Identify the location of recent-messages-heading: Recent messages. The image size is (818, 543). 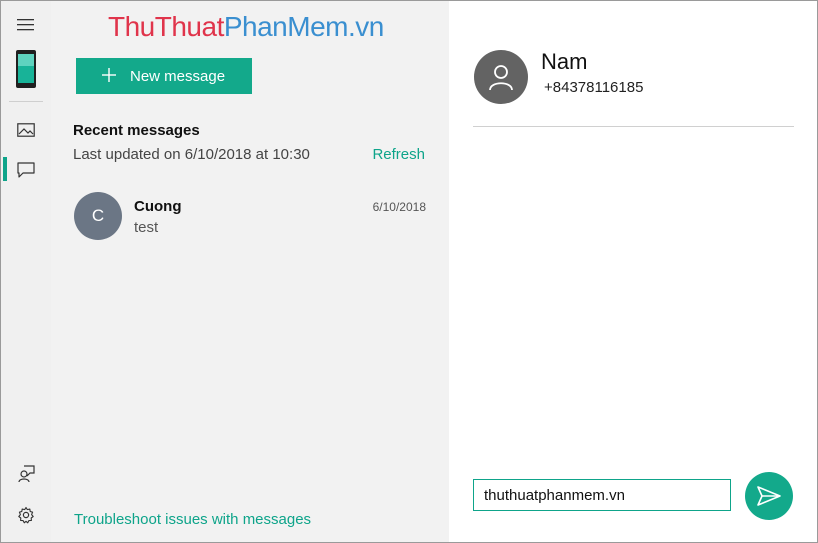
(136, 130).